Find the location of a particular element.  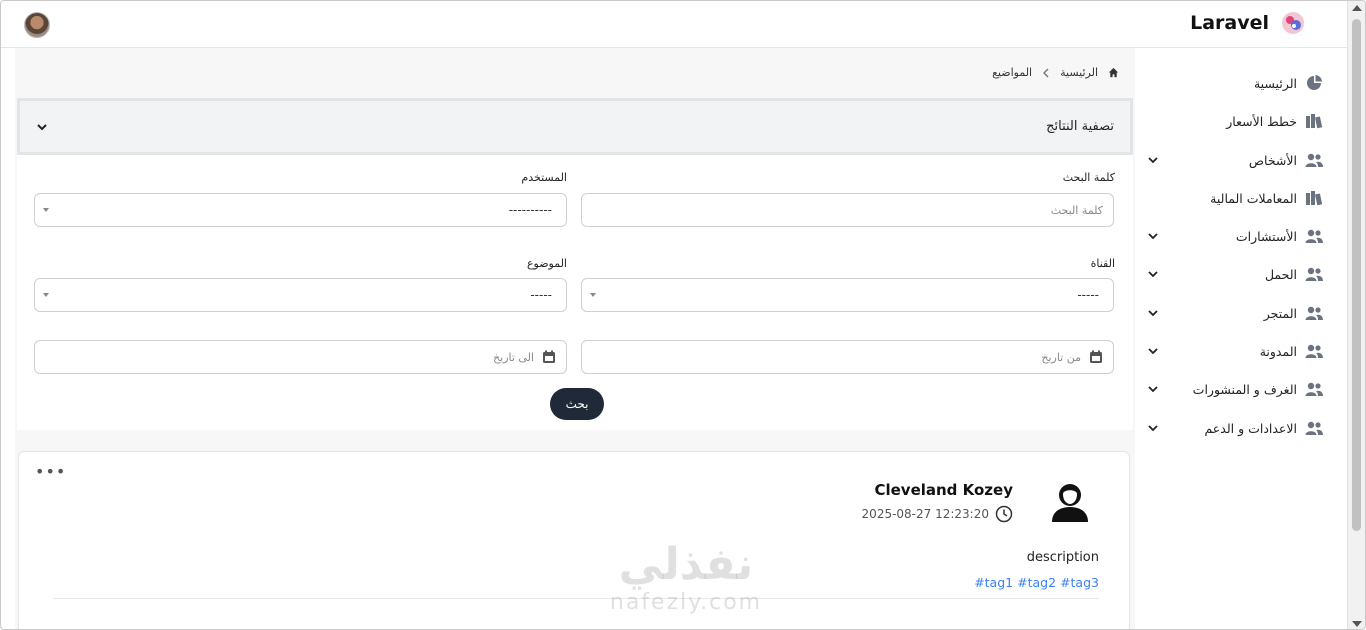

keyword-label: كلمة البحث is located at coordinates (1088, 177).